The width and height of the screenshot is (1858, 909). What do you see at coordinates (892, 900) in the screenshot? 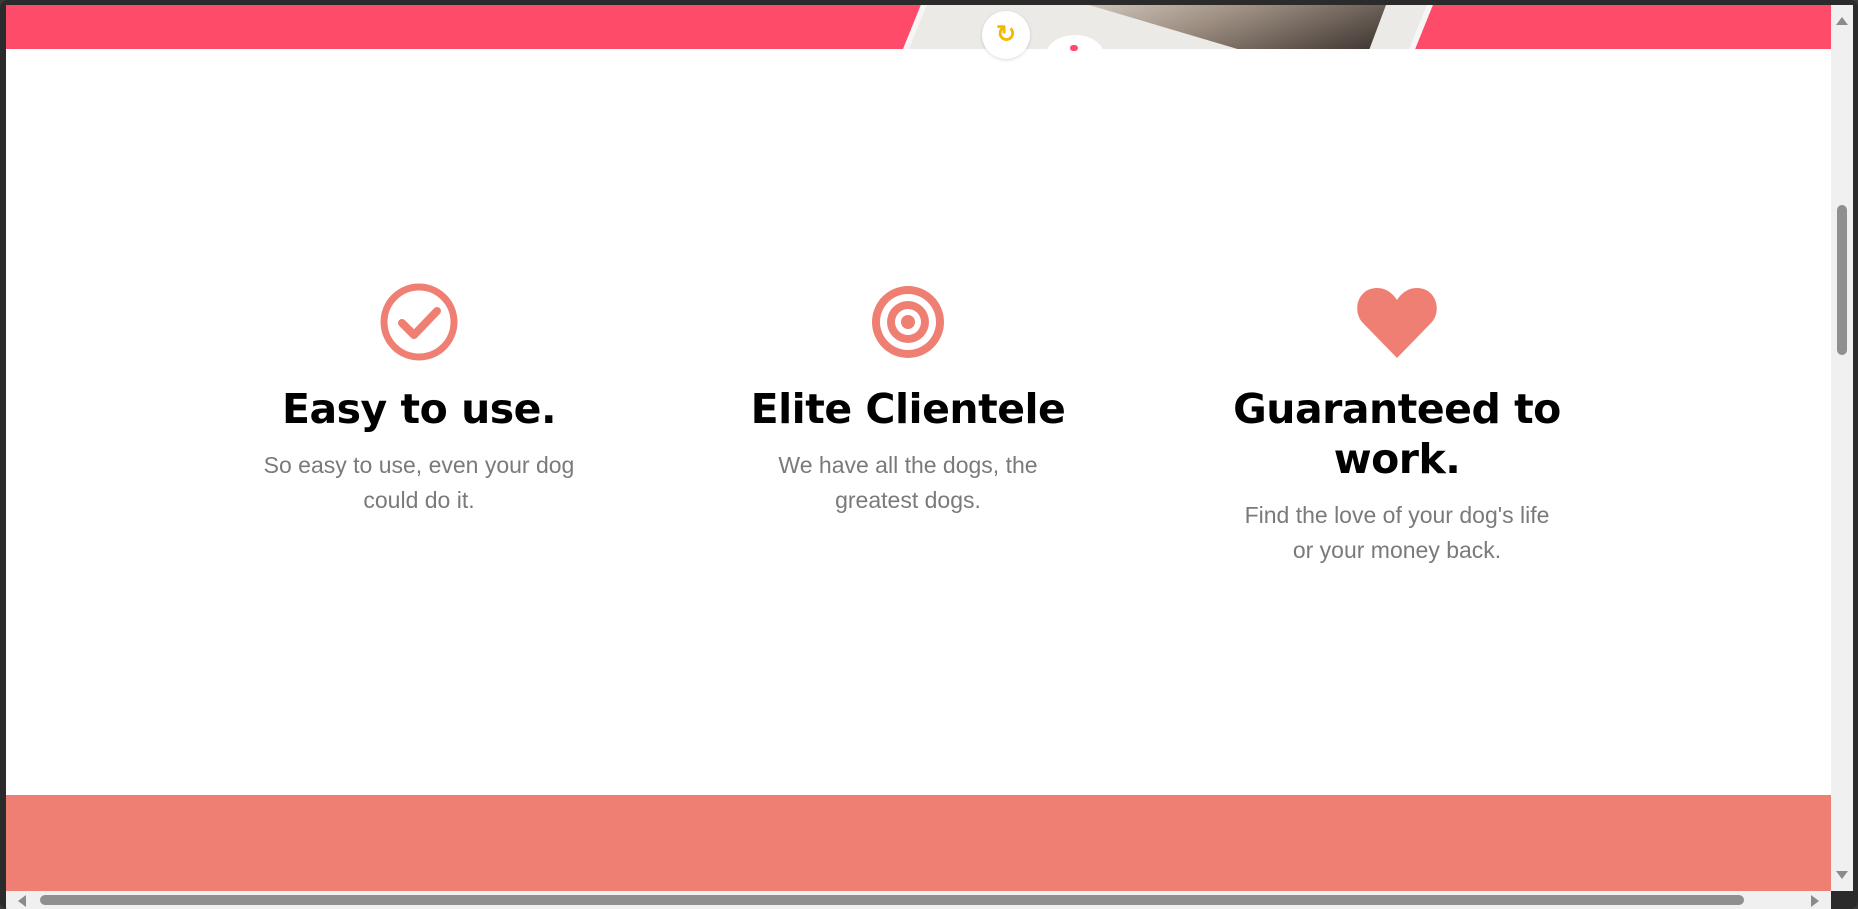
I see `horizontal-scroll-thumb` at bounding box center [892, 900].